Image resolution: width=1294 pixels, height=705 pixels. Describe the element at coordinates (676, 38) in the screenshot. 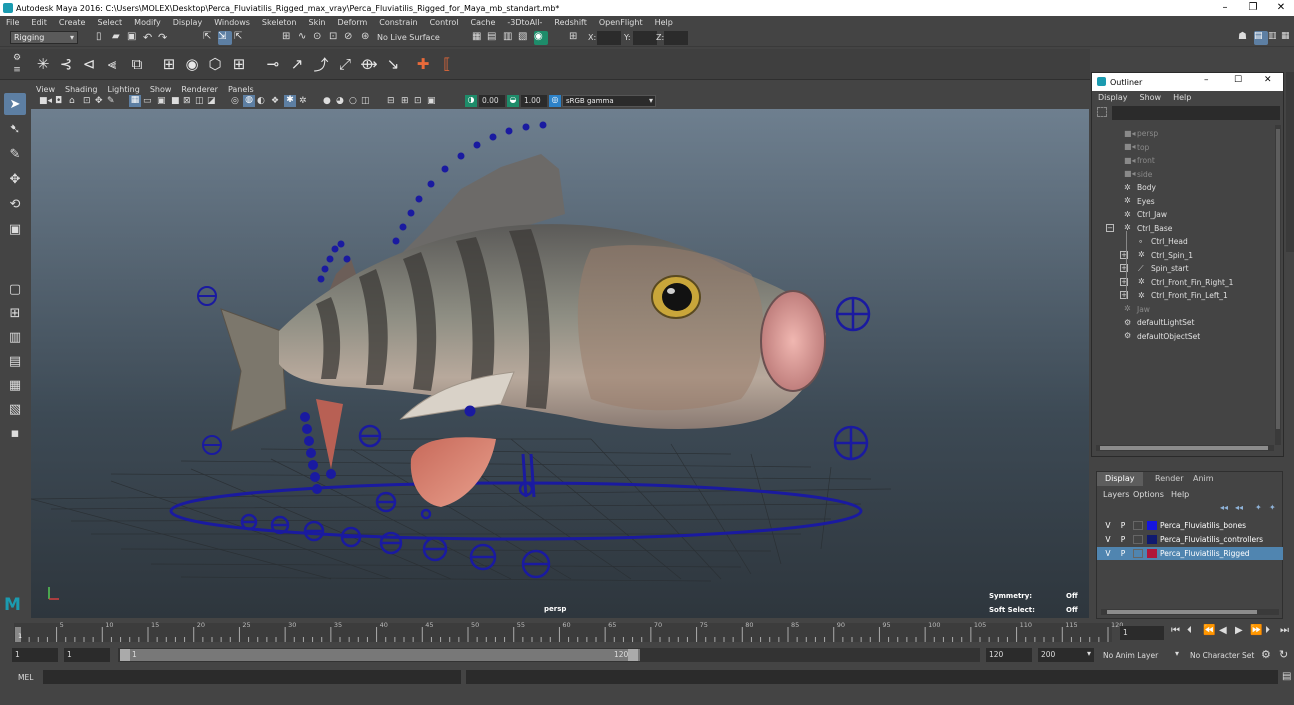

I see `z-field` at that location.